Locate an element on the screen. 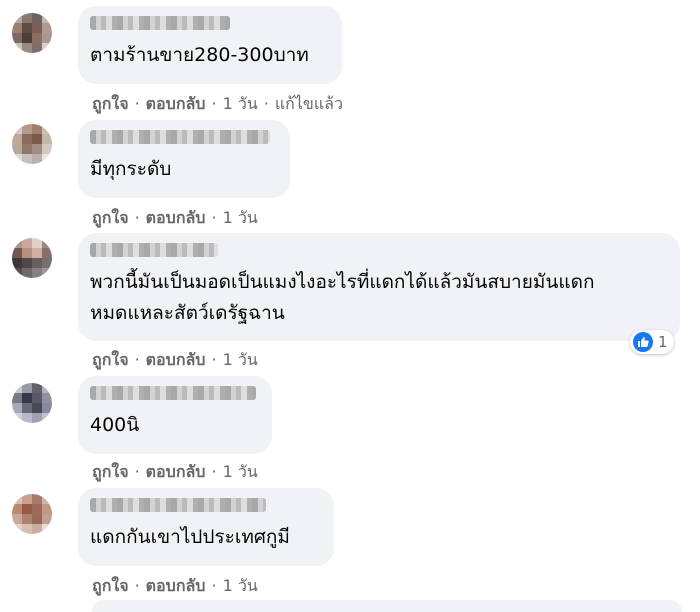  comment-text: 400นิ is located at coordinates (115, 425).